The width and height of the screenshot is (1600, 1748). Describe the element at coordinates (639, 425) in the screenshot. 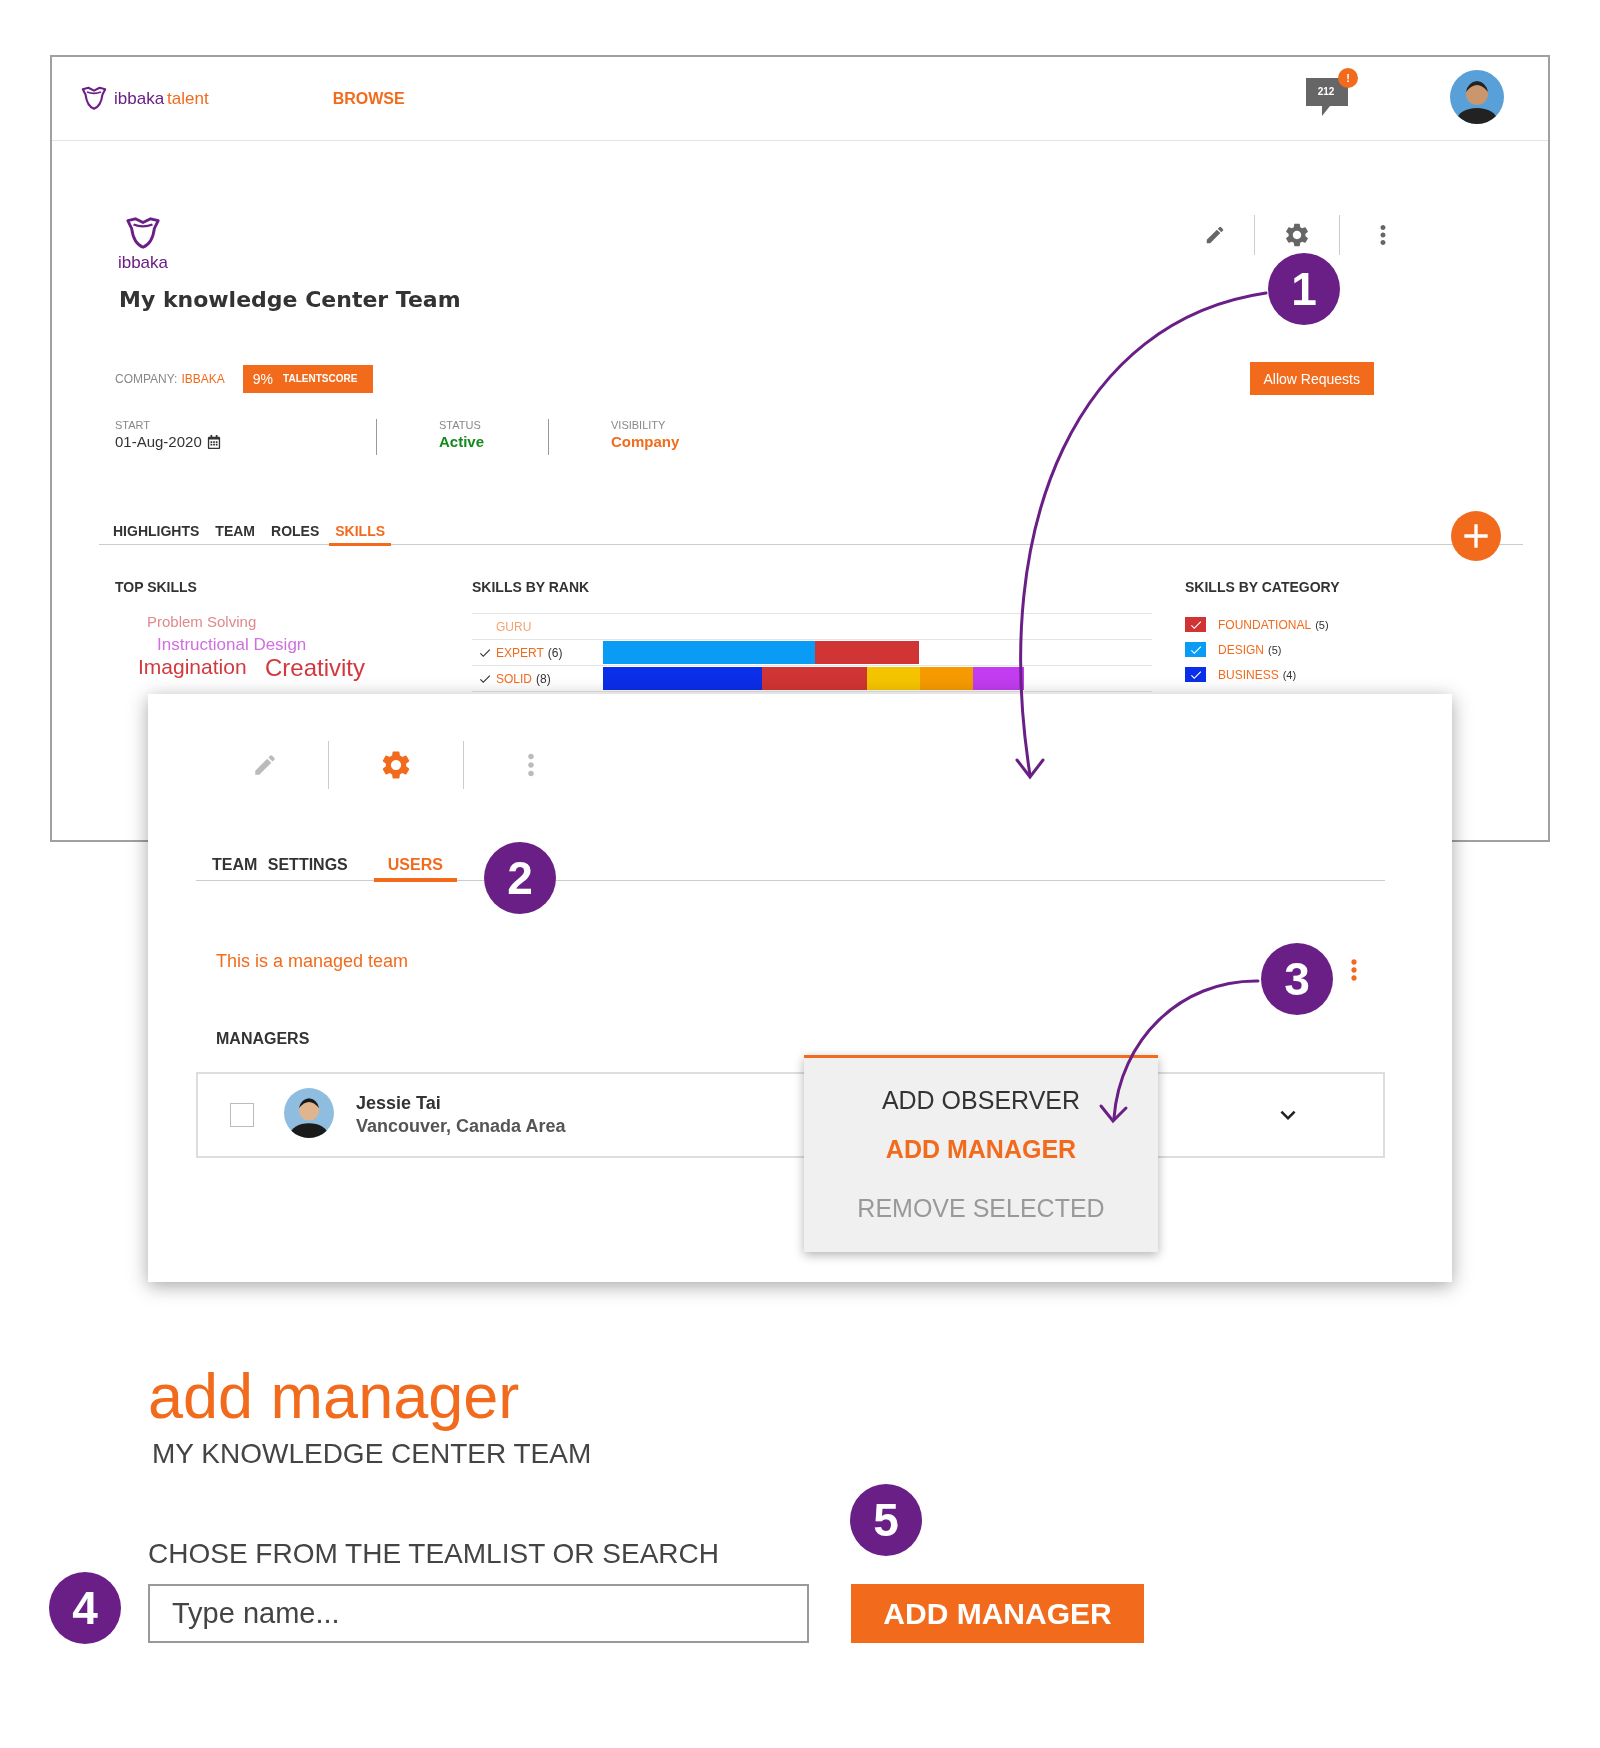

I see `field-label: VISIBILITY` at that location.